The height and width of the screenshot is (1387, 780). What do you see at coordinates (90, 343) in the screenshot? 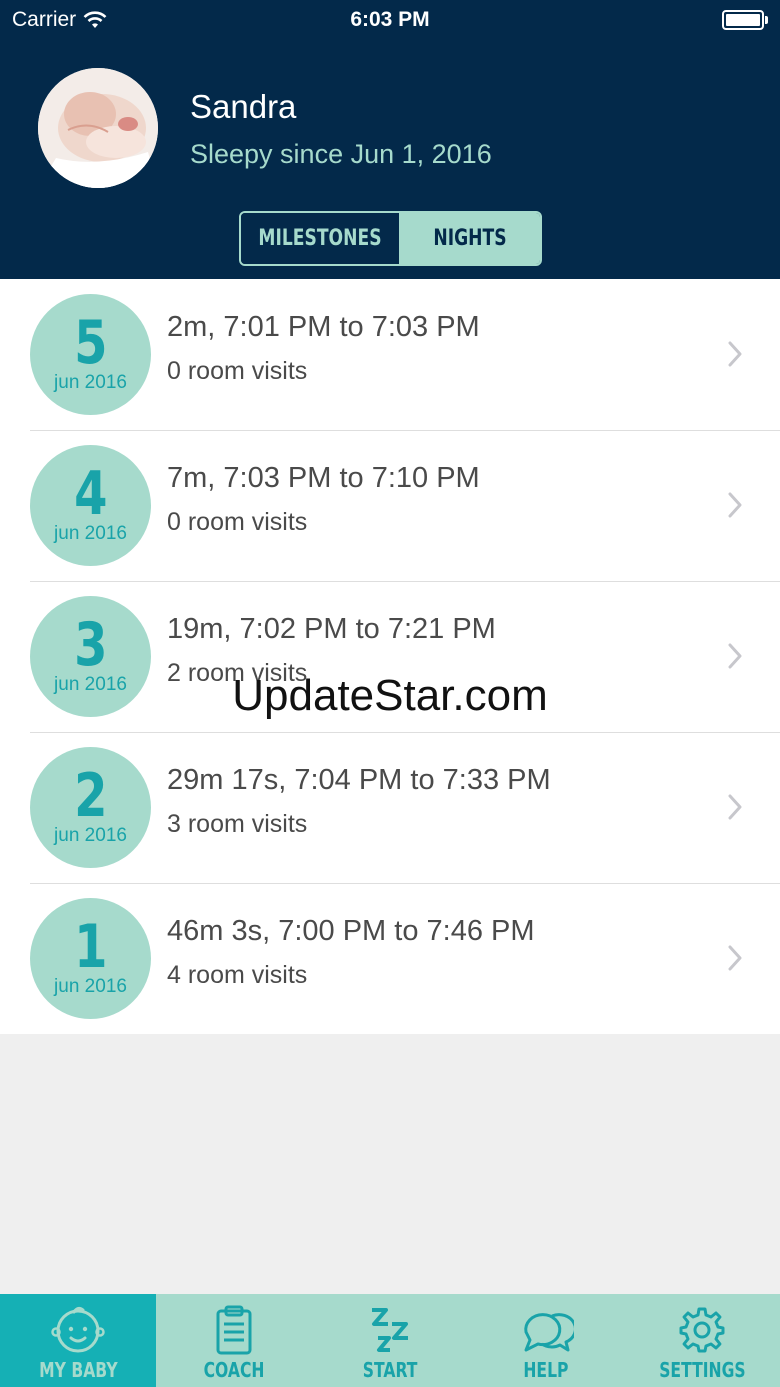
I see `night-day-number: 5` at bounding box center [90, 343].